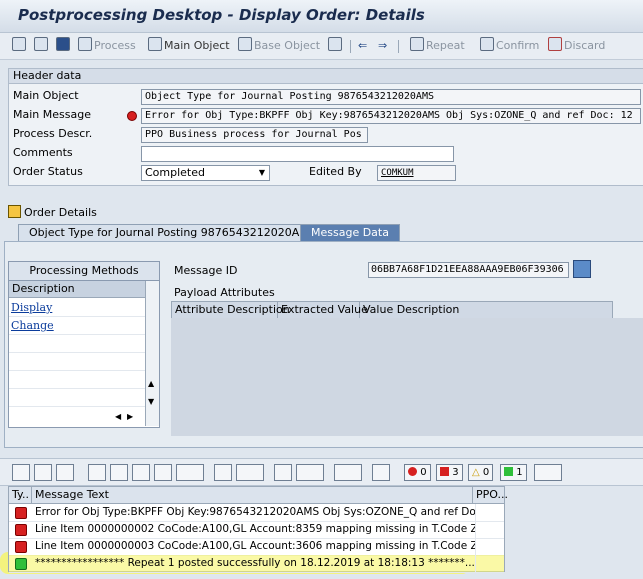 This screenshot has width=643, height=579. I want to click on display-method-link: Display, so click(31, 307).